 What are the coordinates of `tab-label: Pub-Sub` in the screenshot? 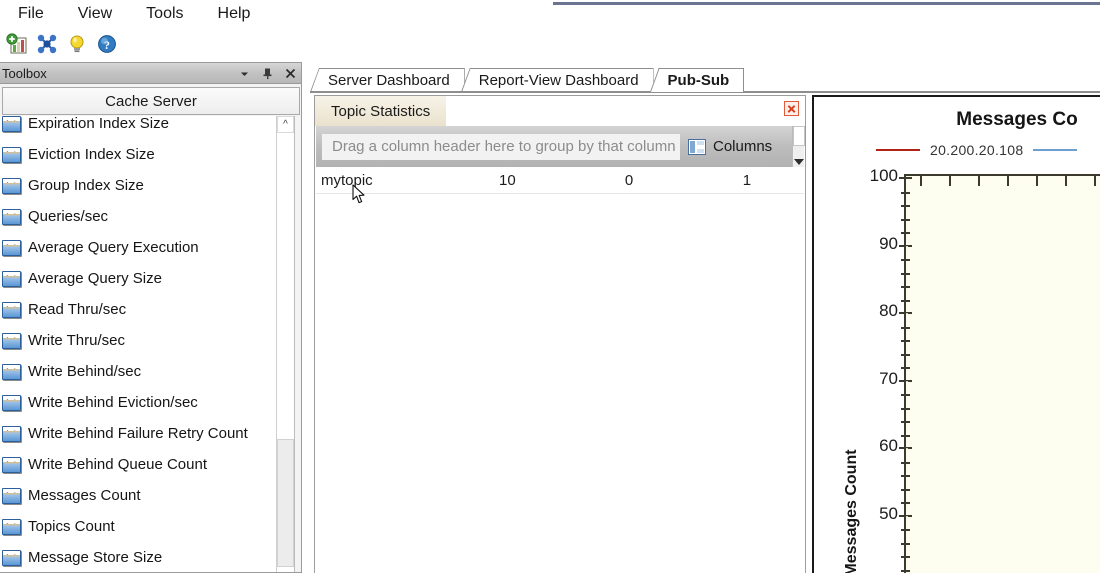 It's located at (698, 80).